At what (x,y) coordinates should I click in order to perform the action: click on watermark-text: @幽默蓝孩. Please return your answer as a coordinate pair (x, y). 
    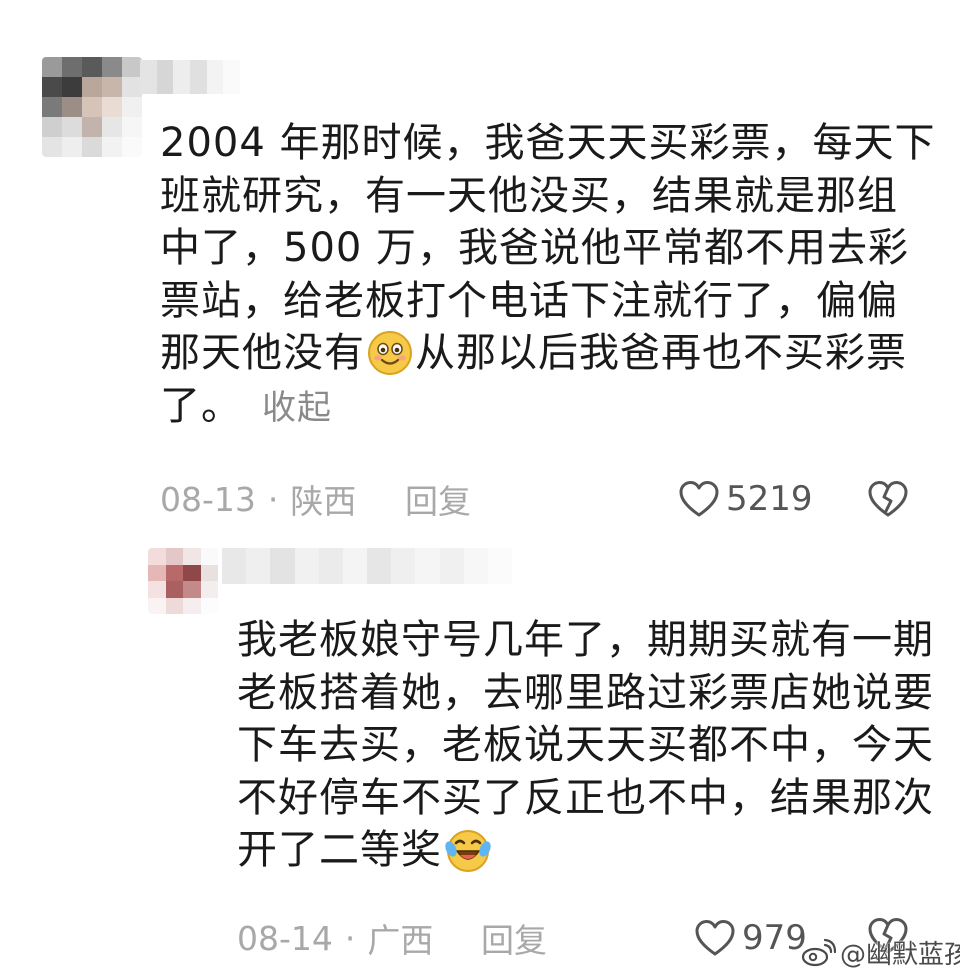
    Looking at the image, I should click on (900, 955).